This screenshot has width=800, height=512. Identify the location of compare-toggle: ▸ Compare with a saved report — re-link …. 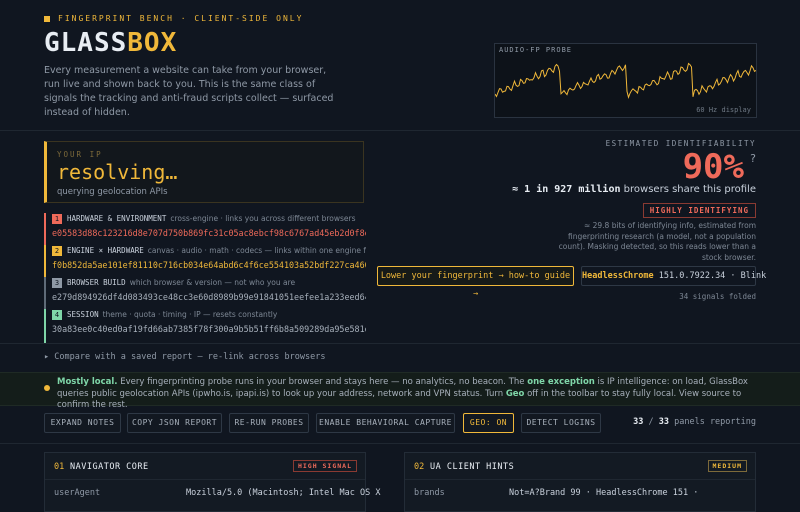
(184, 357).